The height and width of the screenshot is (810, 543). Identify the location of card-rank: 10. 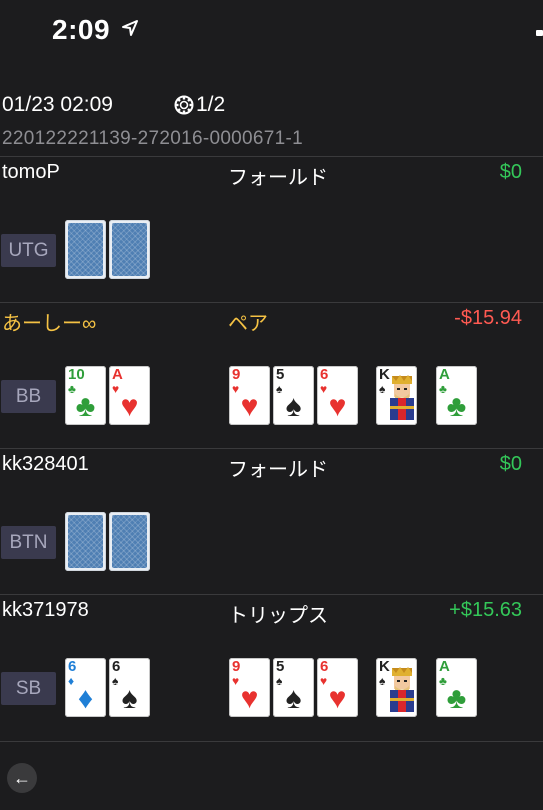
(76, 374).